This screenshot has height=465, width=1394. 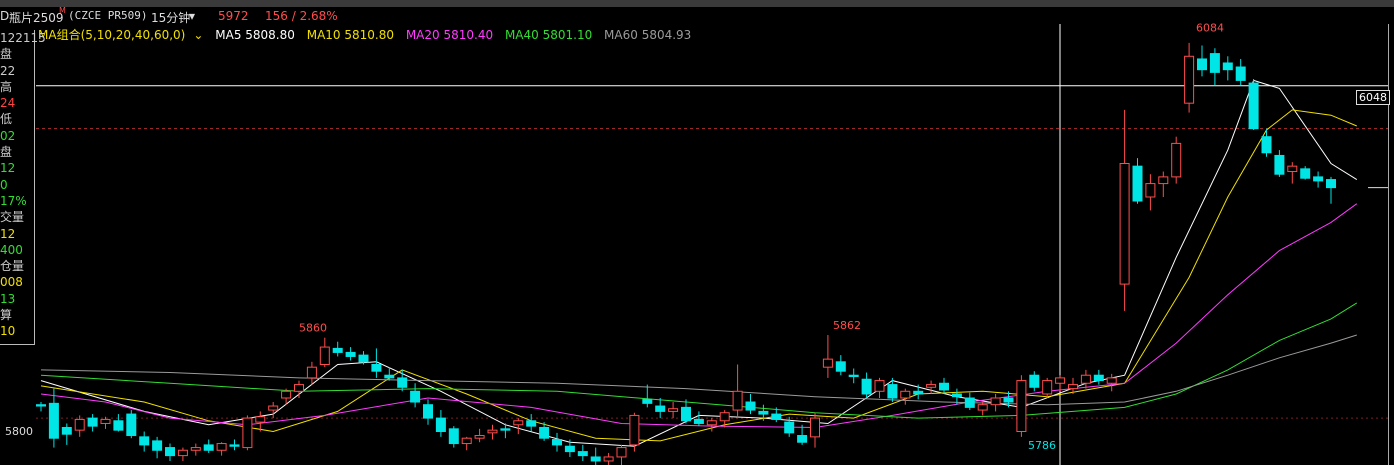 What do you see at coordinates (847, 325) in the screenshot?
I see `price-annotation: 5862` at bounding box center [847, 325].